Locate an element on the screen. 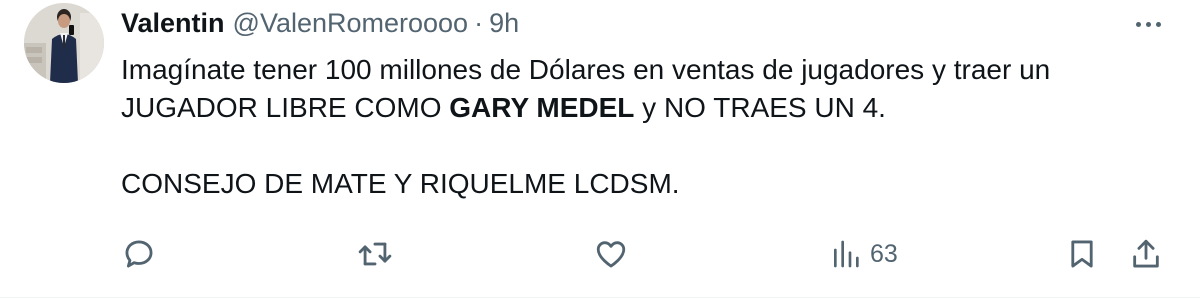  tweet-time: 9h is located at coordinates (504, 23).